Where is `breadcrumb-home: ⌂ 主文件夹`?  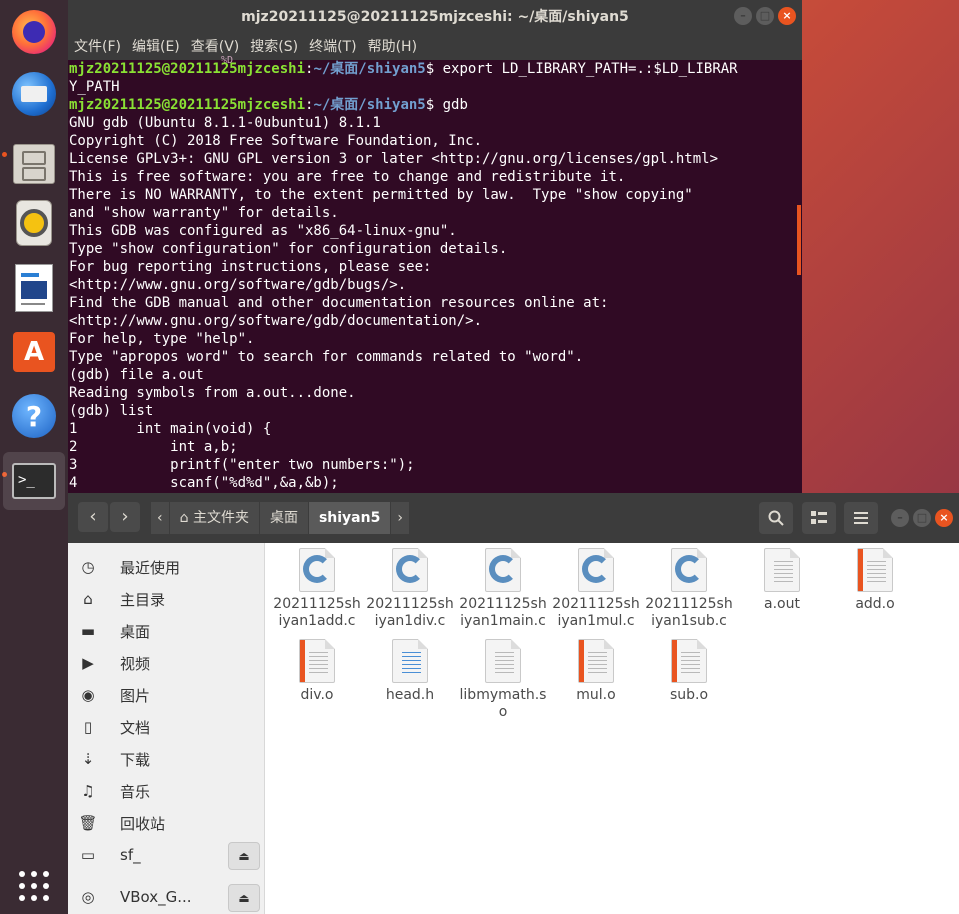
breadcrumb-home: ⌂ 主文件夹 is located at coordinates (214, 518).